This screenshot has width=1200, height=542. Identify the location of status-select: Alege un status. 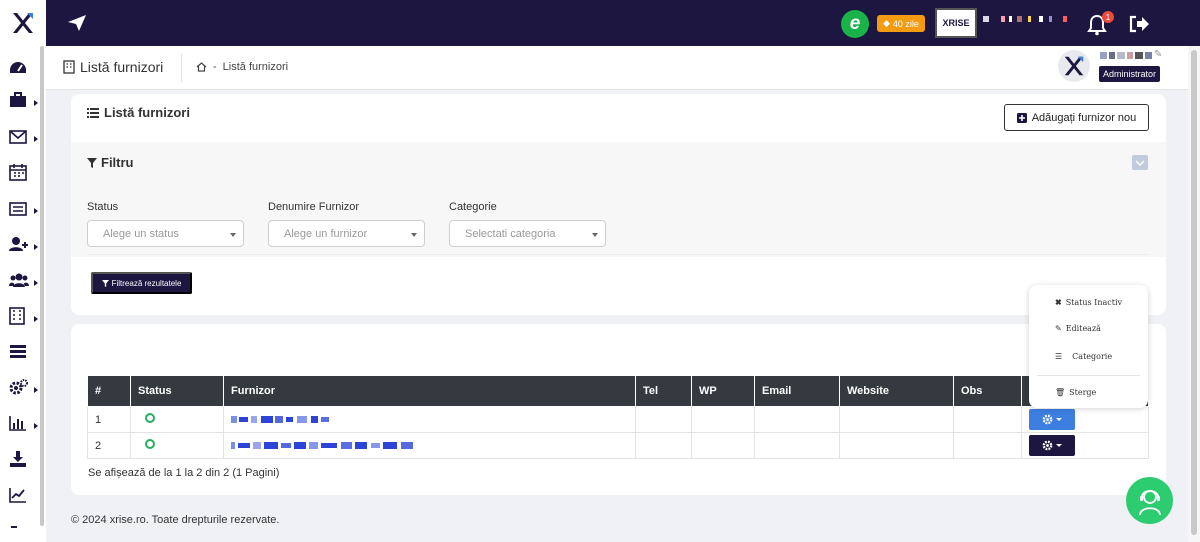
(165, 233).